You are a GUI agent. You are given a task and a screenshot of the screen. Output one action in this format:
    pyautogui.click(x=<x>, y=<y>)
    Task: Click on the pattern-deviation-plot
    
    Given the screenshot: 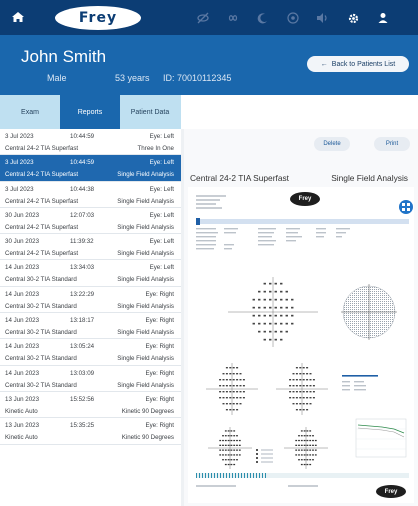 What is the action you would take?
    pyautogui.click(x=302, y=389)
    